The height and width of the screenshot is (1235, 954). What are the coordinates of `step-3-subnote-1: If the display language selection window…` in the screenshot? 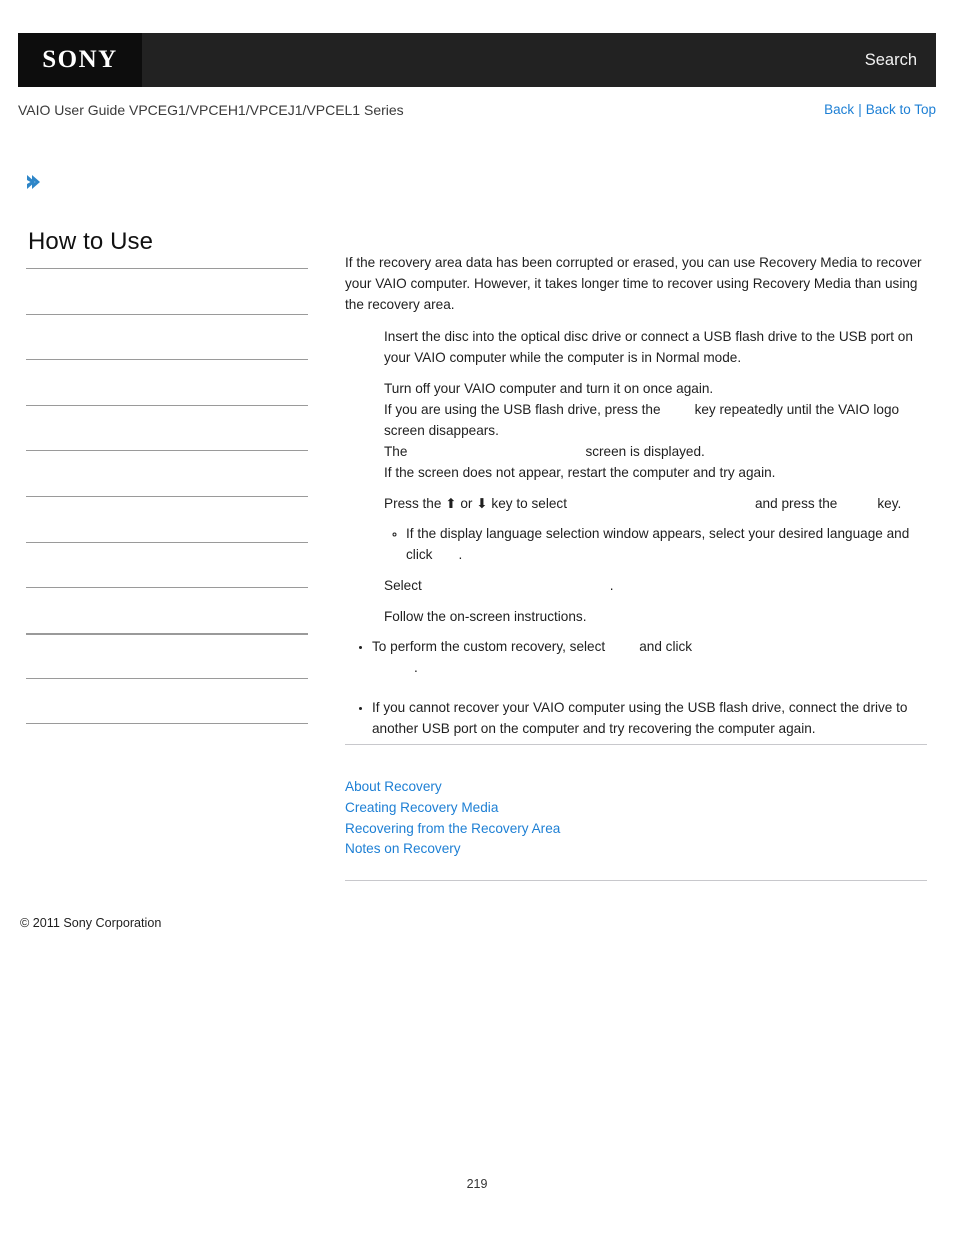 It's located at (666, 544).